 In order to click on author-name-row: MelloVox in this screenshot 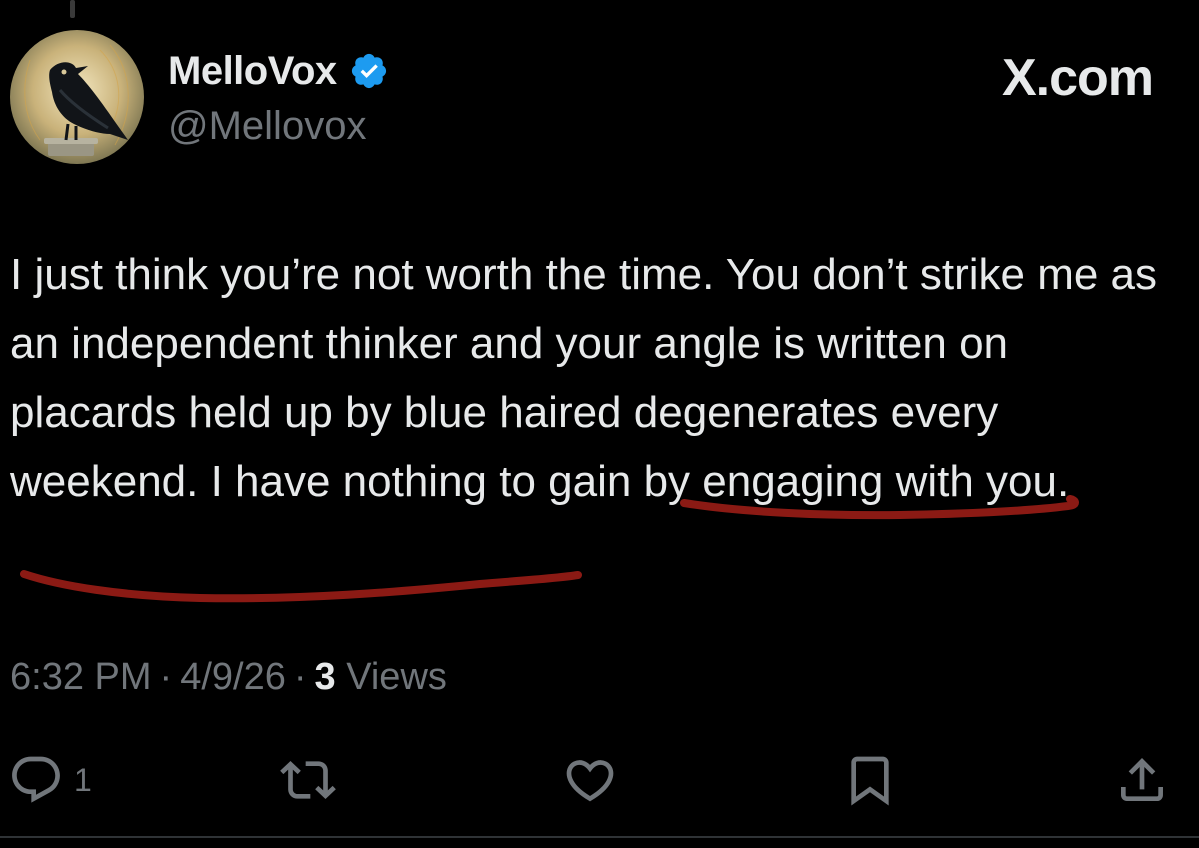, I will do `click(278, 71)`.